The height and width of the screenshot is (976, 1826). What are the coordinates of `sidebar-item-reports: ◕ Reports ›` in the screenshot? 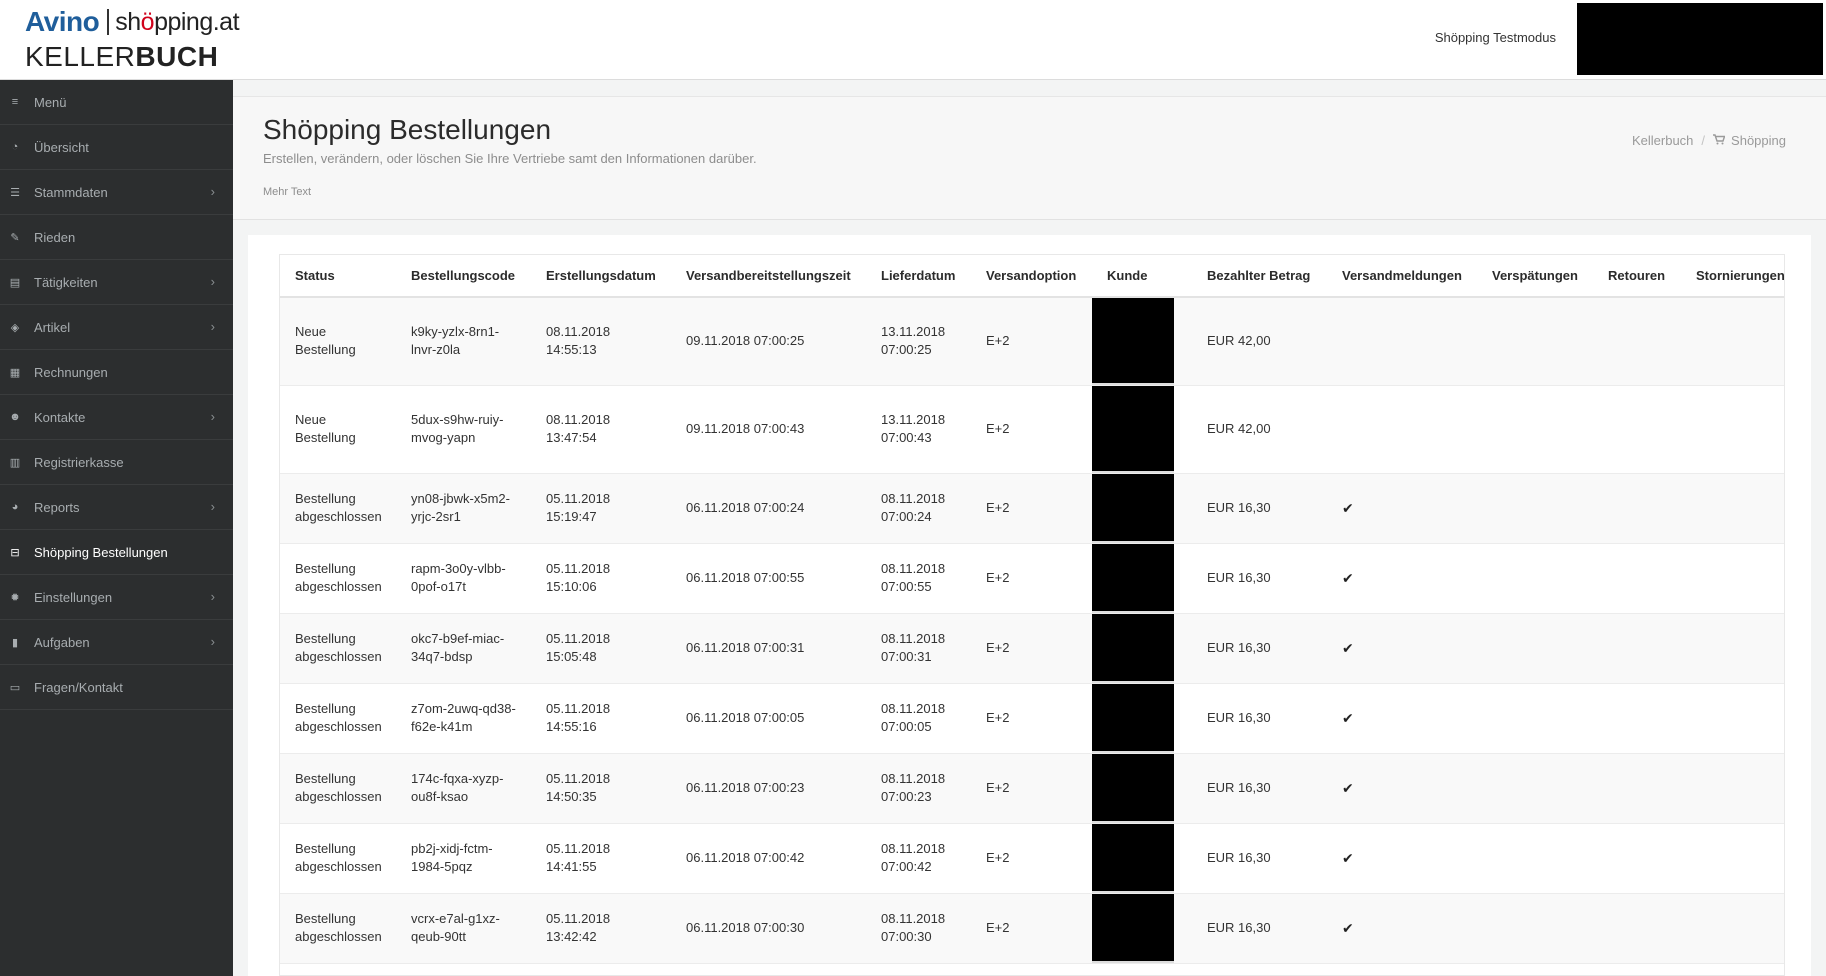 It's located at (116, 507).